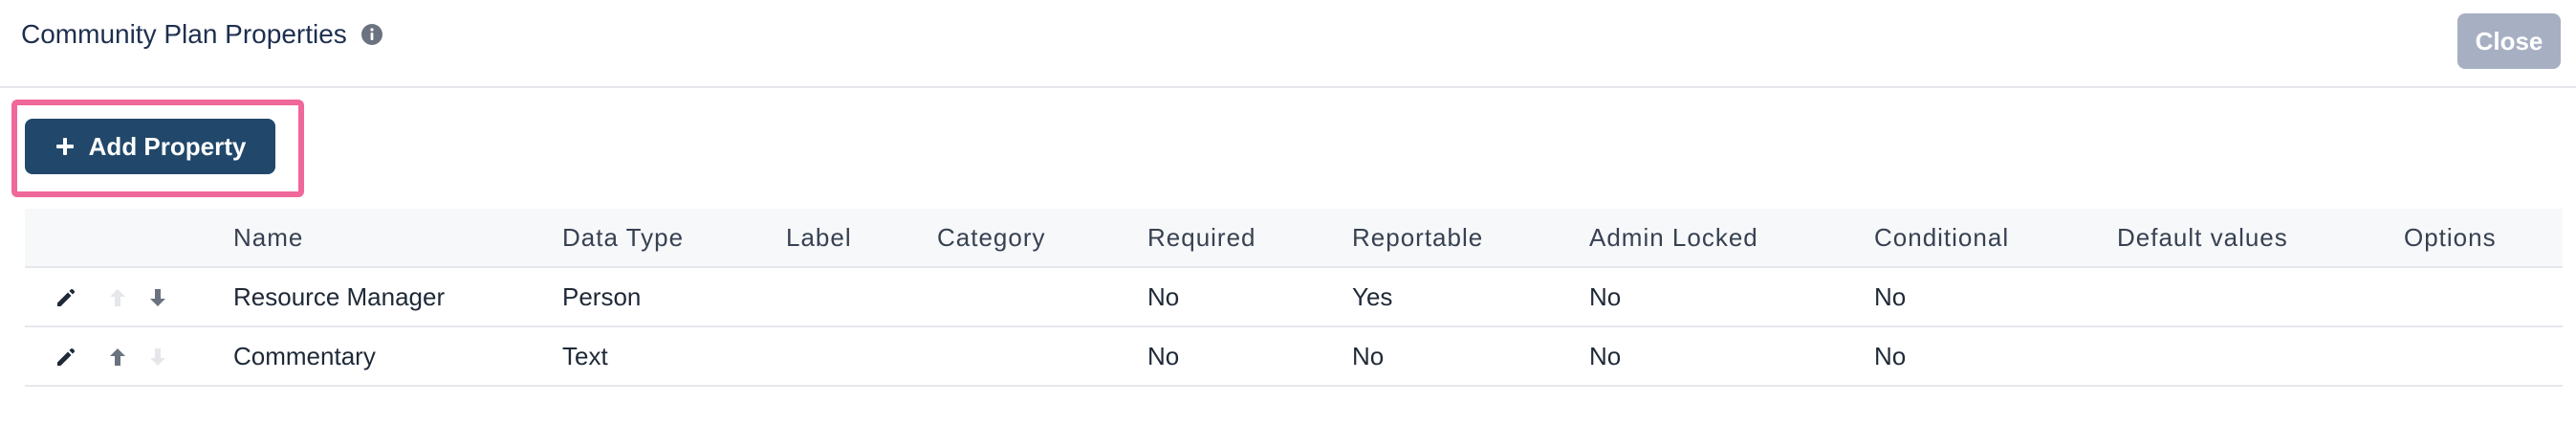  Describe the element at coordinates (819, 238) in the screenshot. I see `column-header-label: Label` at that location.